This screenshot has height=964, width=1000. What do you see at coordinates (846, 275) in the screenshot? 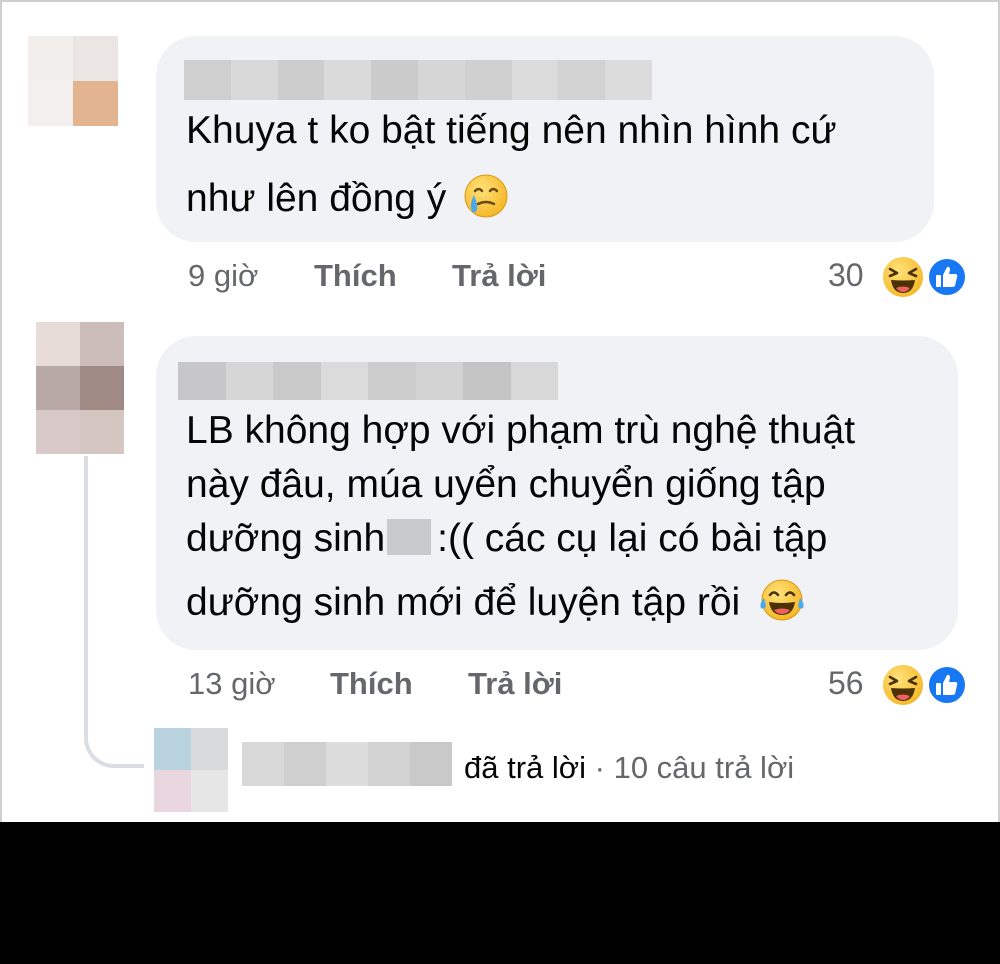
I see `reaction-count: 30` at bounding box center [846, 275].